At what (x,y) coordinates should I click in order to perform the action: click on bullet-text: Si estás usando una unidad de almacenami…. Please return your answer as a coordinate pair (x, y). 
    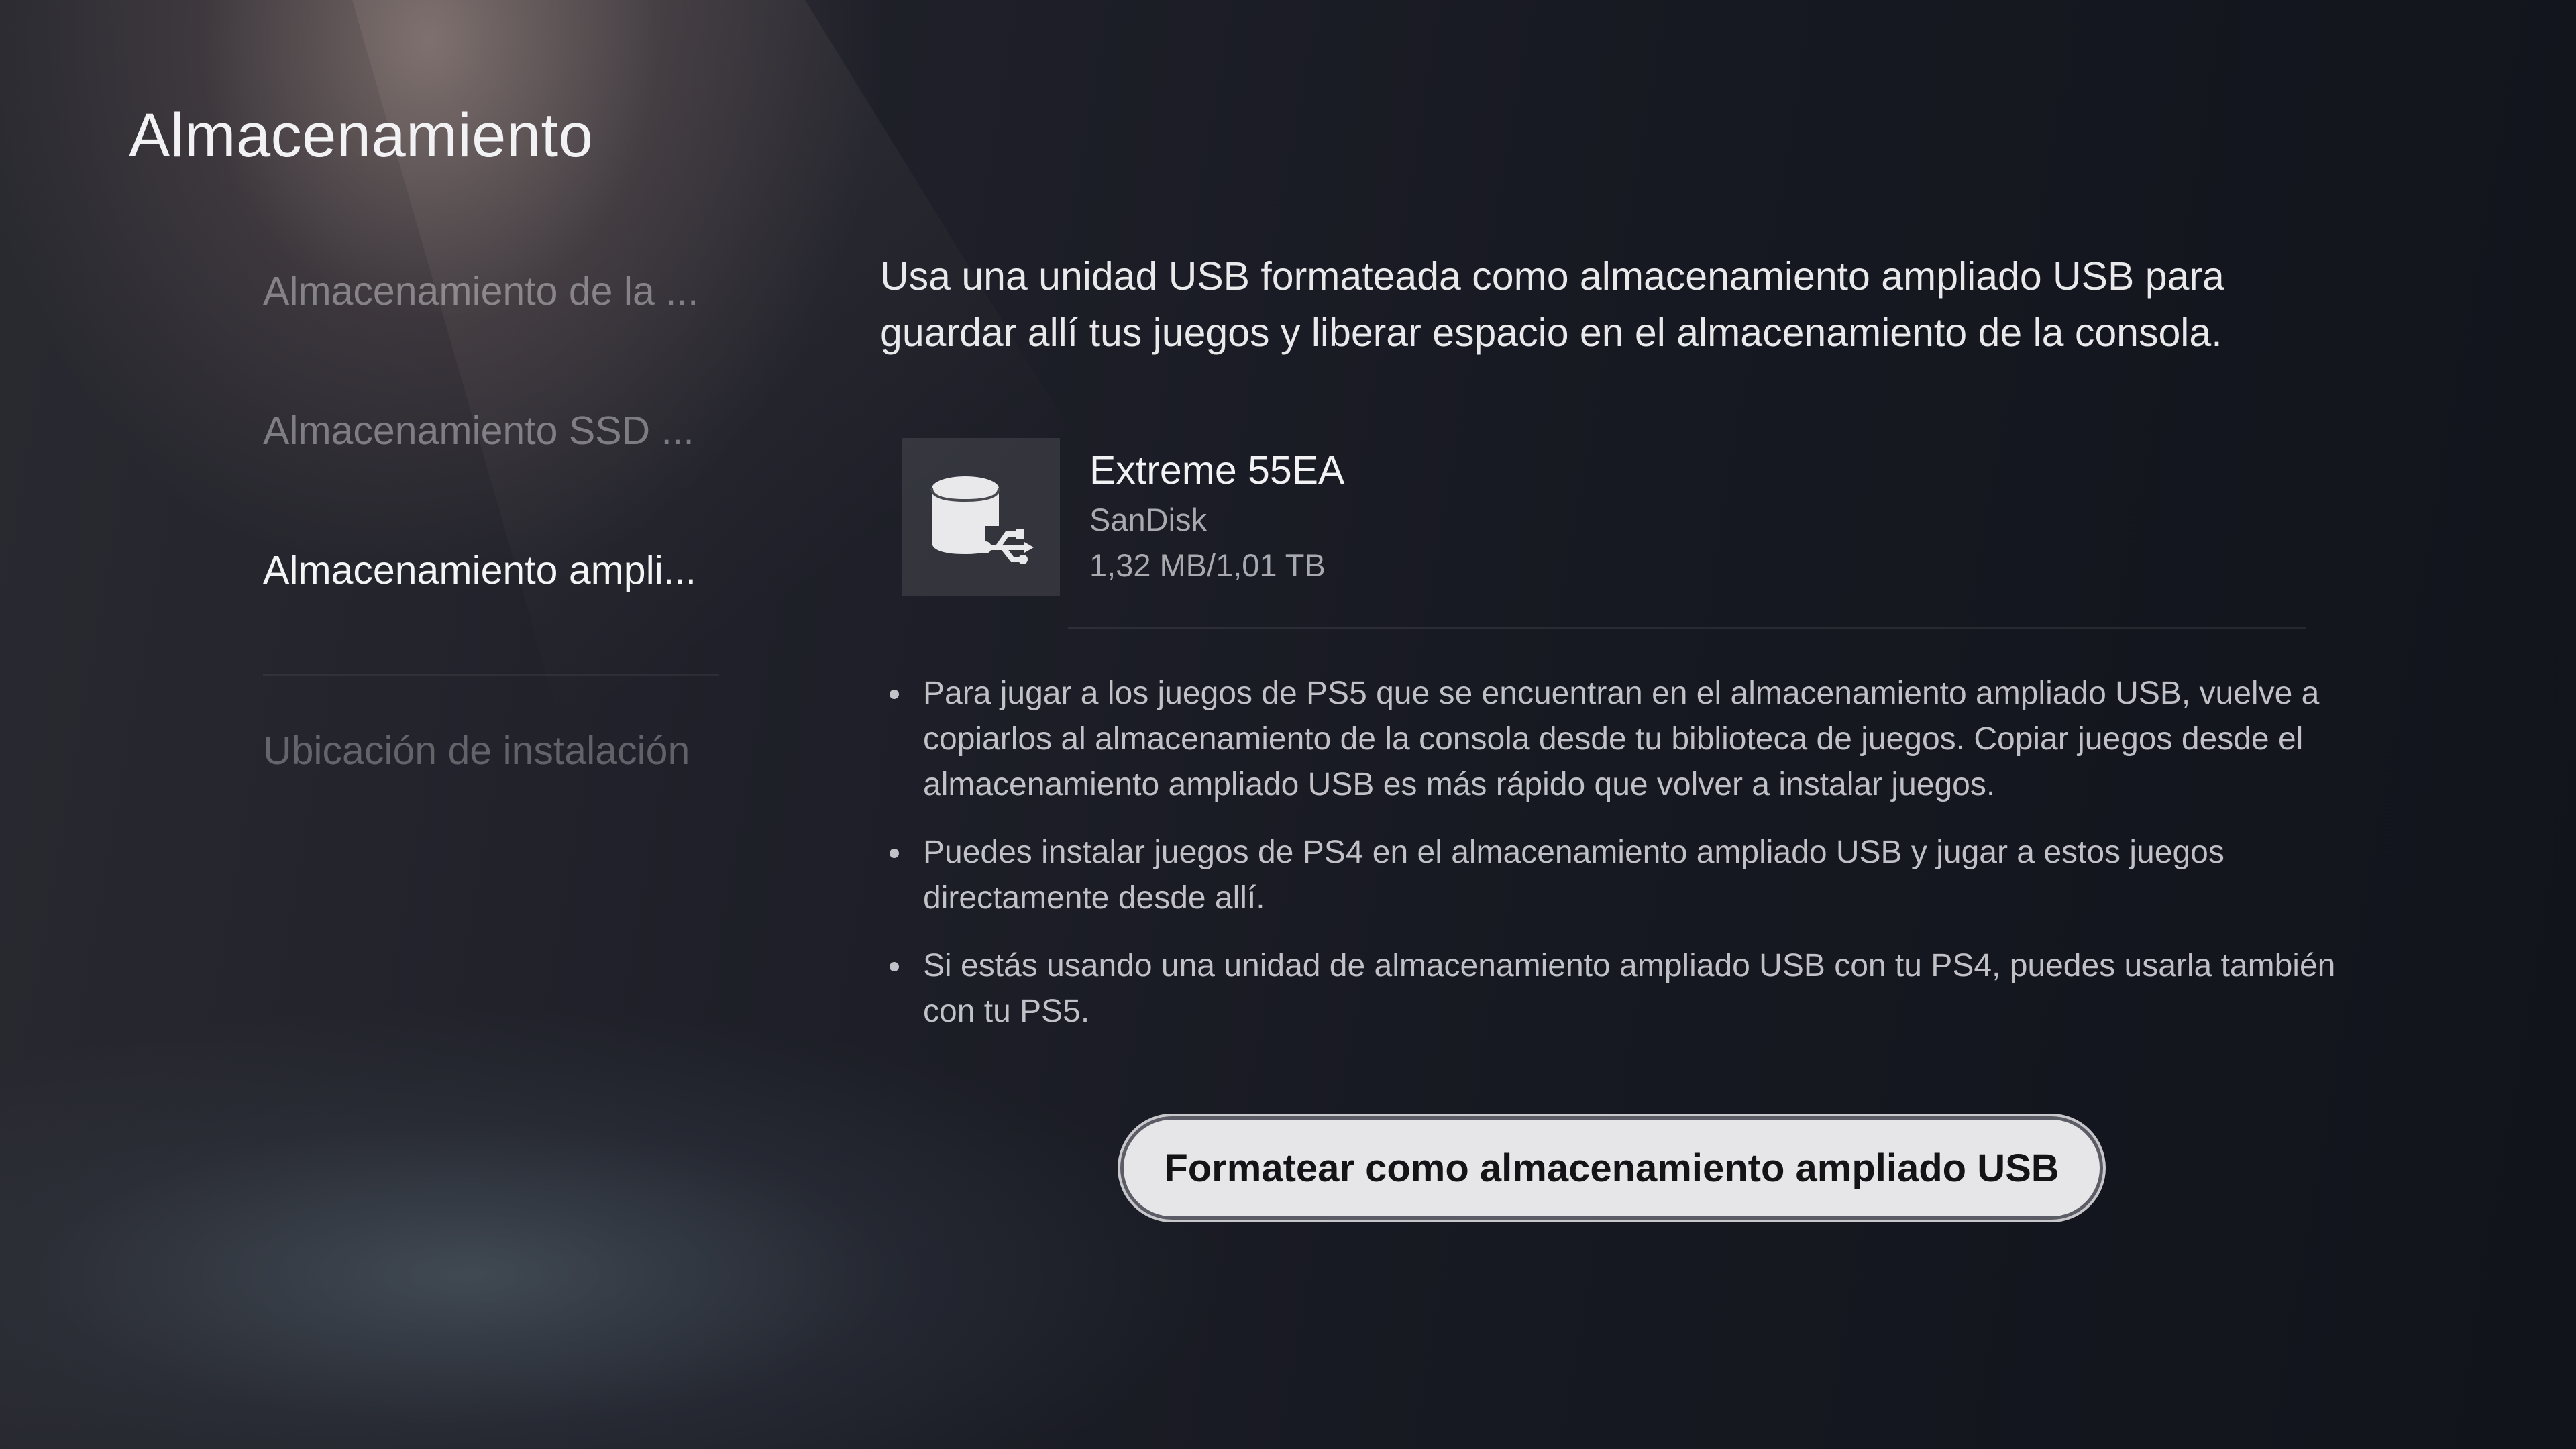
    Looking at the image, I should click on (1629, 988).